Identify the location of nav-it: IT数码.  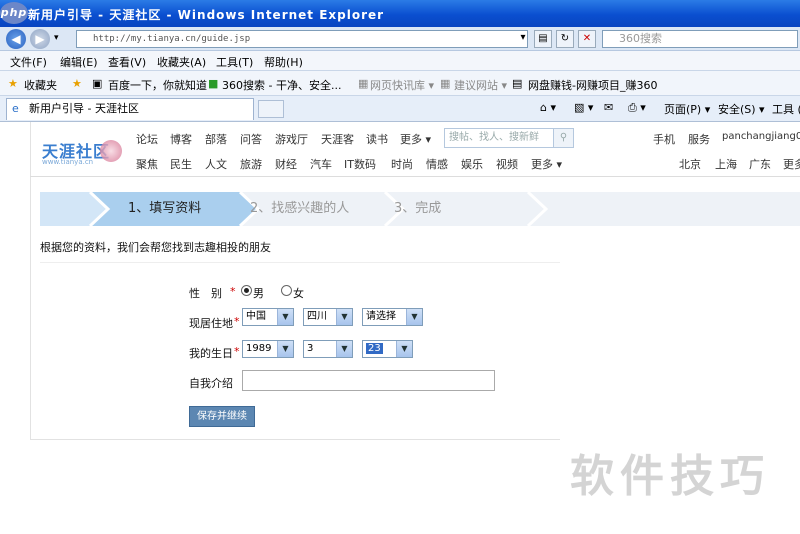
(360, 164).